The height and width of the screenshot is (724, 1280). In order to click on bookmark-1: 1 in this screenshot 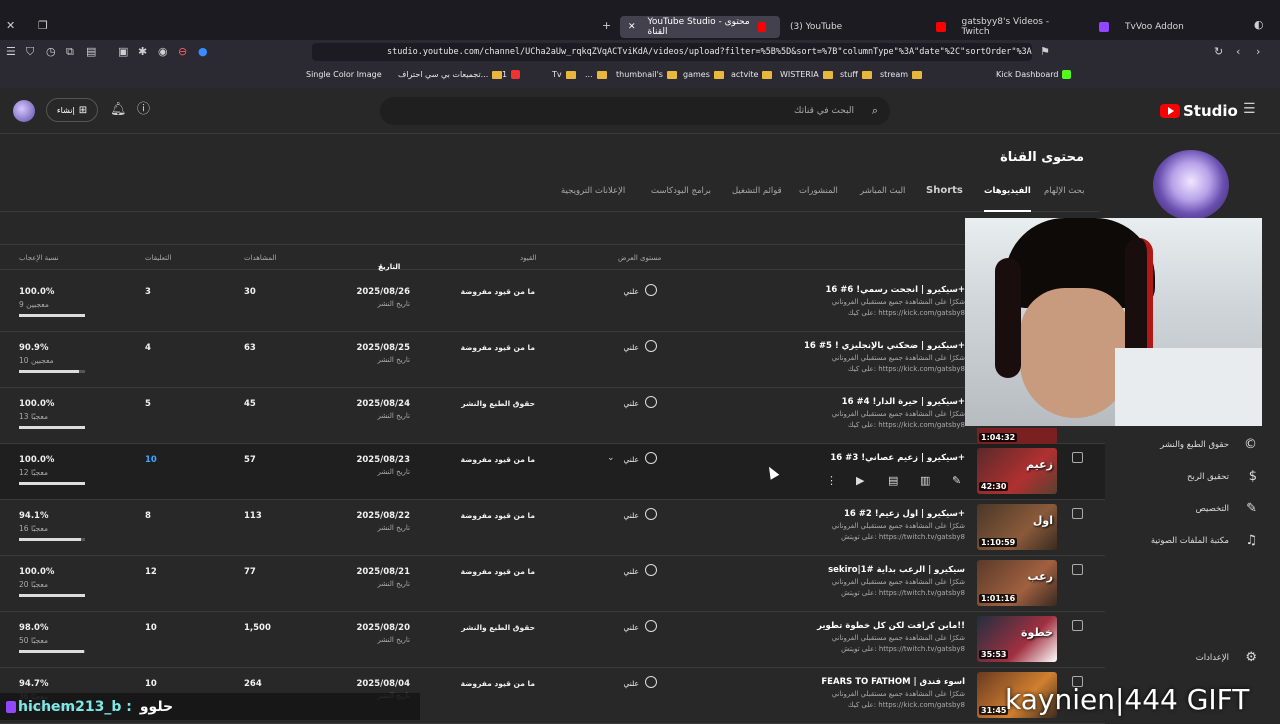, I will do `click(511, 74)`.